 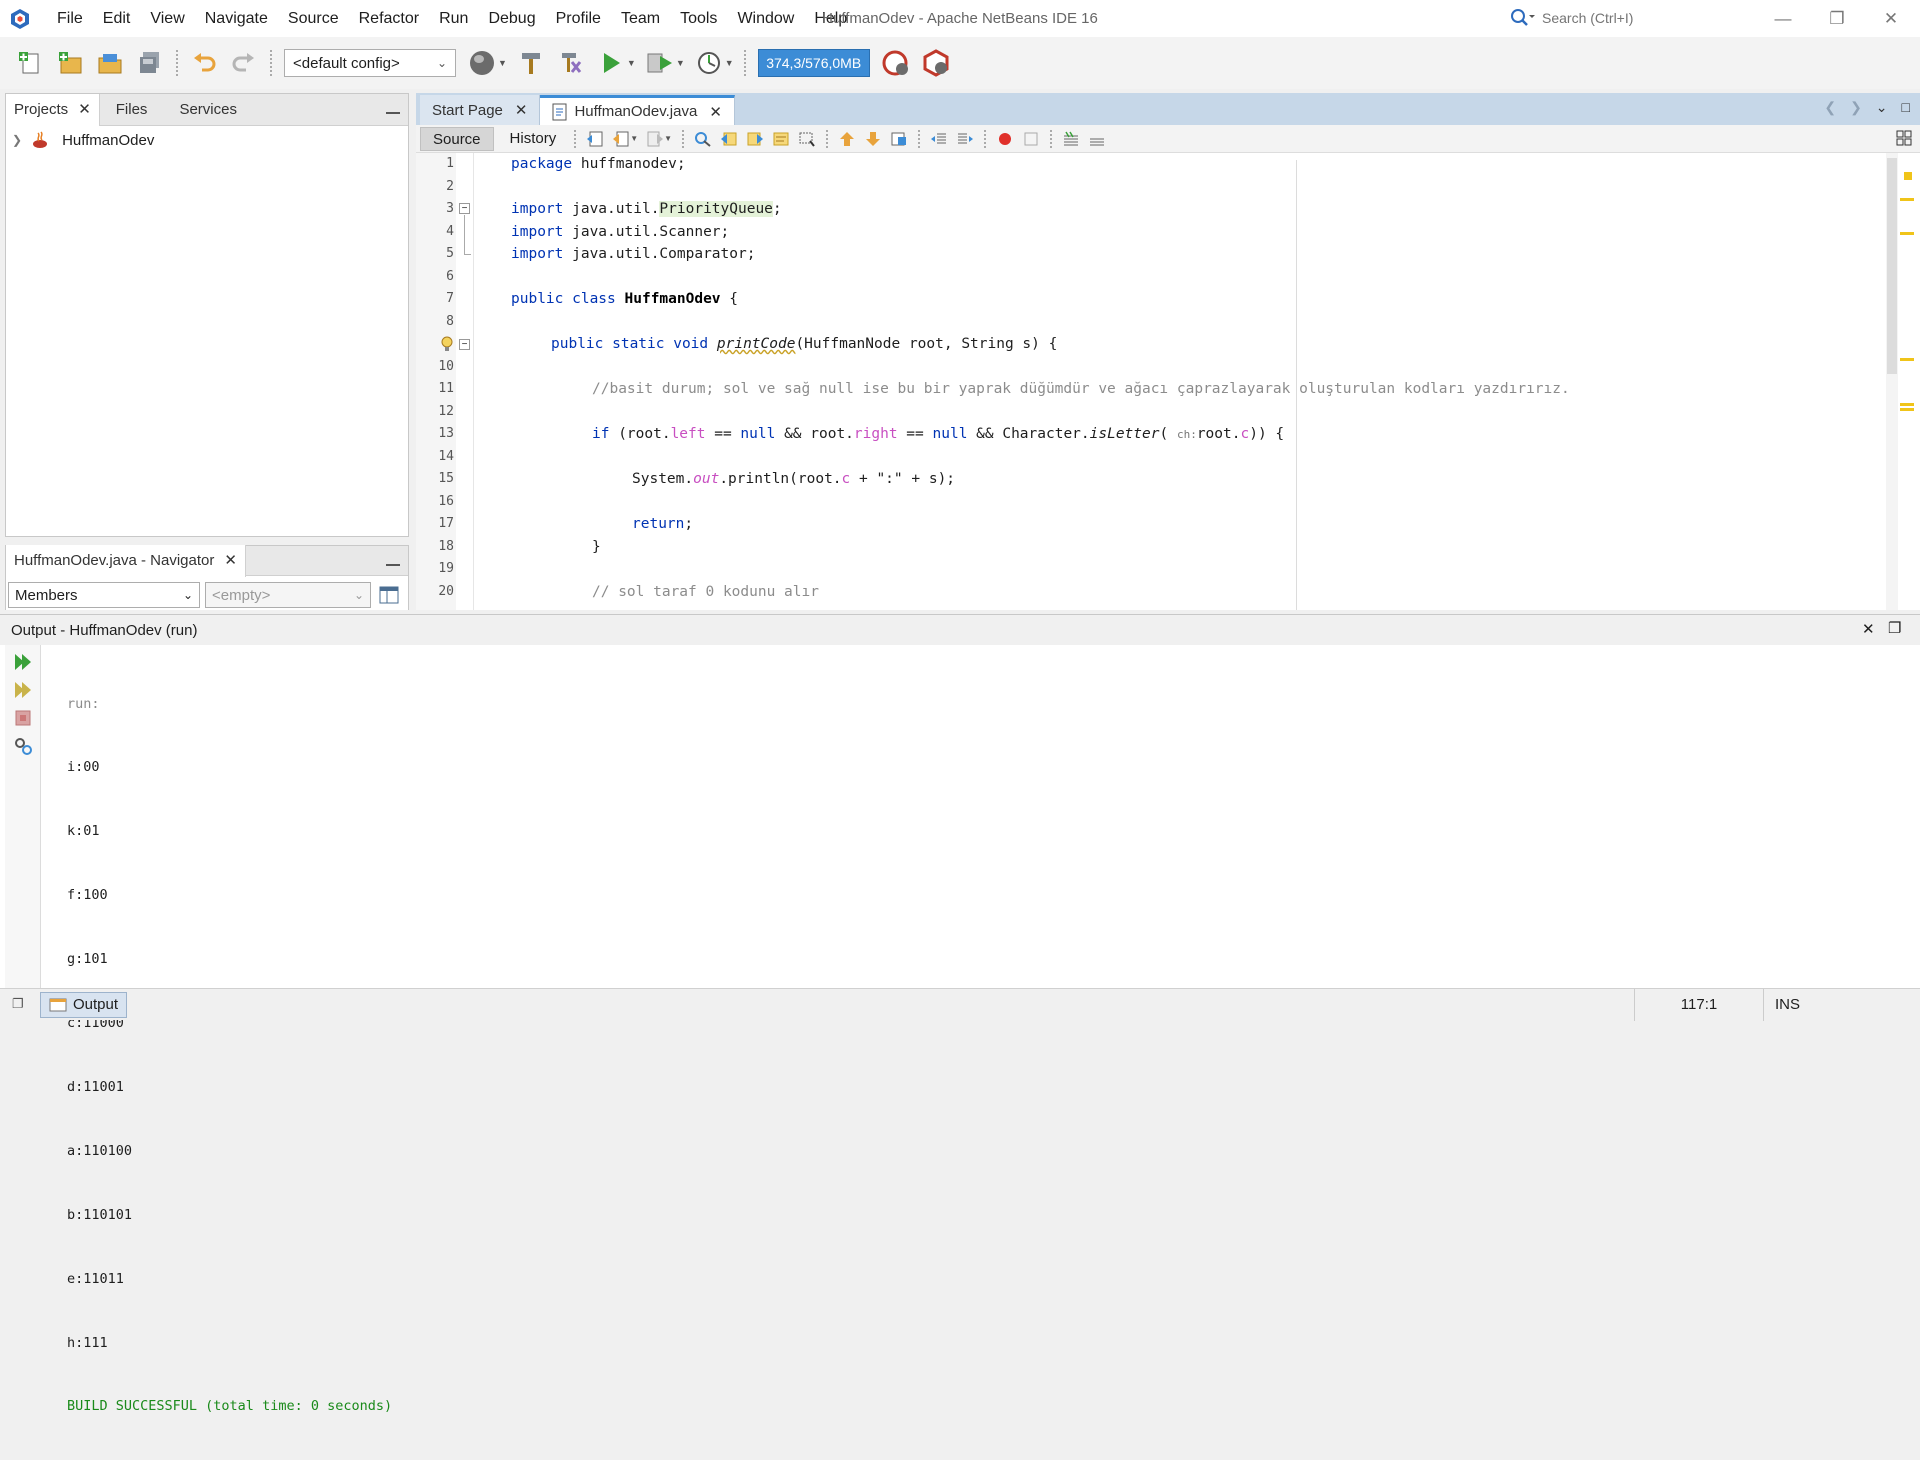 I want to click on shift-right-button, so click(x=965, y=139).